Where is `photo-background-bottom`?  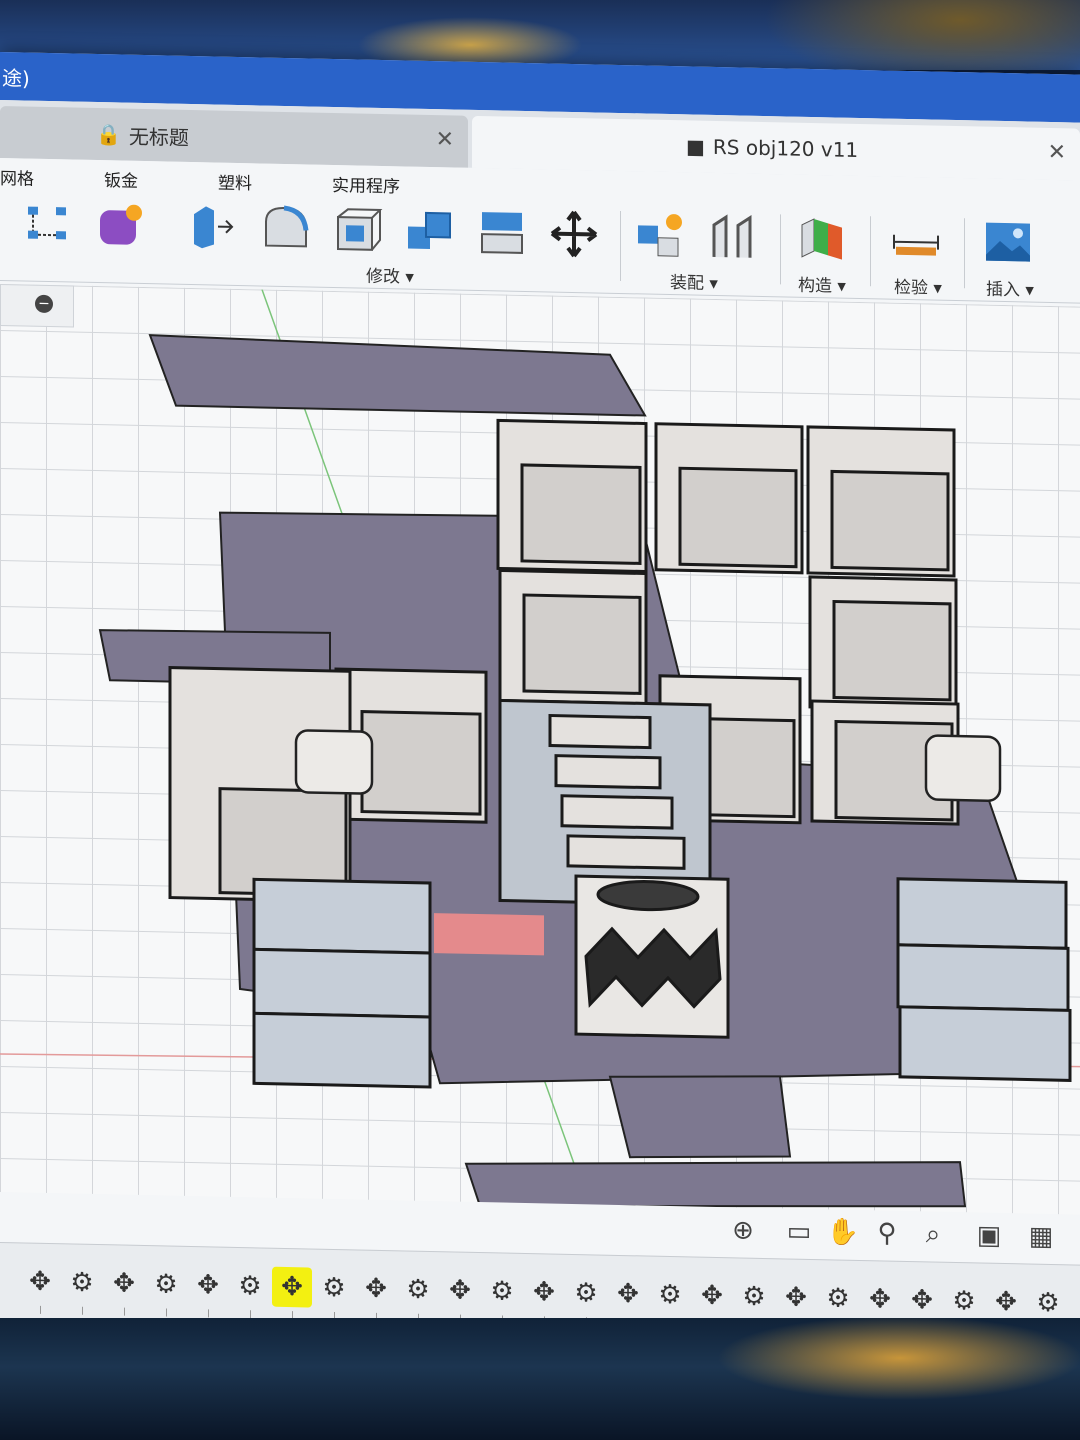
photo-background-bottom is located at coordinates (540, 1379).